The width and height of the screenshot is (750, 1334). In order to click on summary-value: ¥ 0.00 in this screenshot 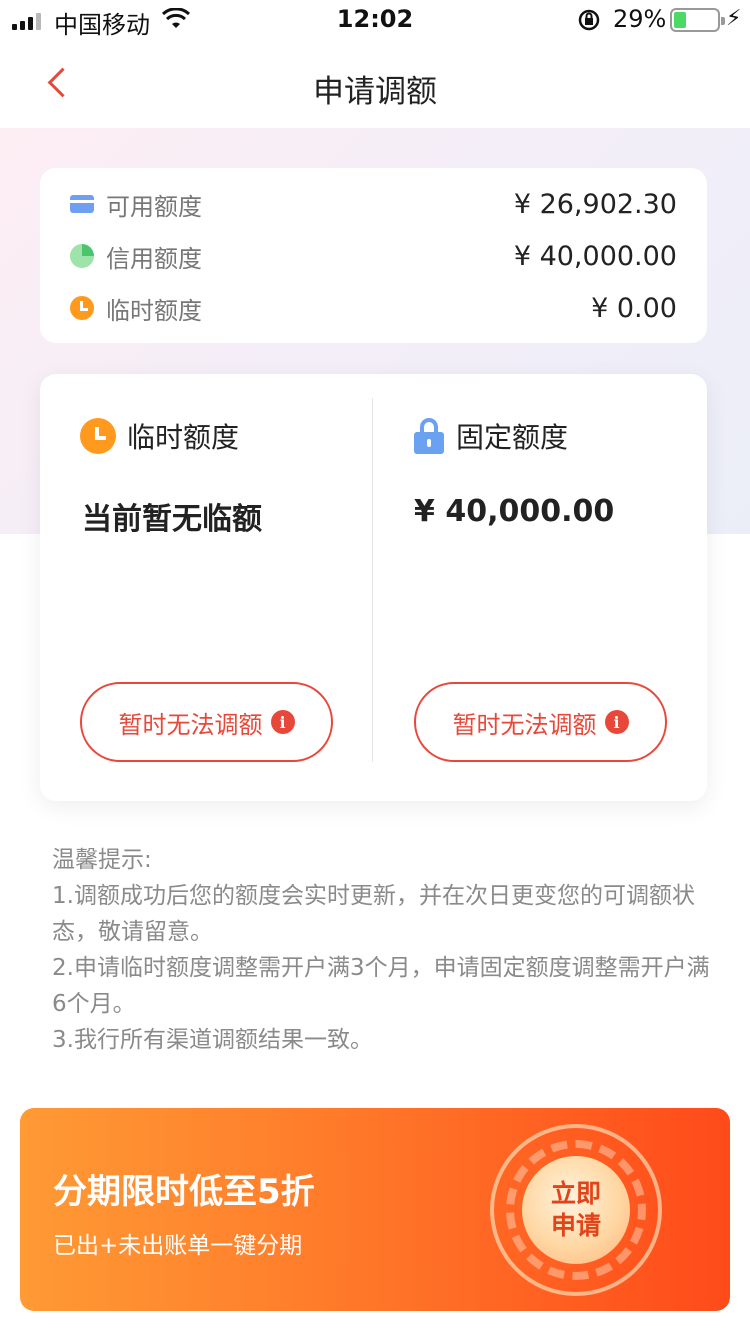, I will do `click(634, 308)`.